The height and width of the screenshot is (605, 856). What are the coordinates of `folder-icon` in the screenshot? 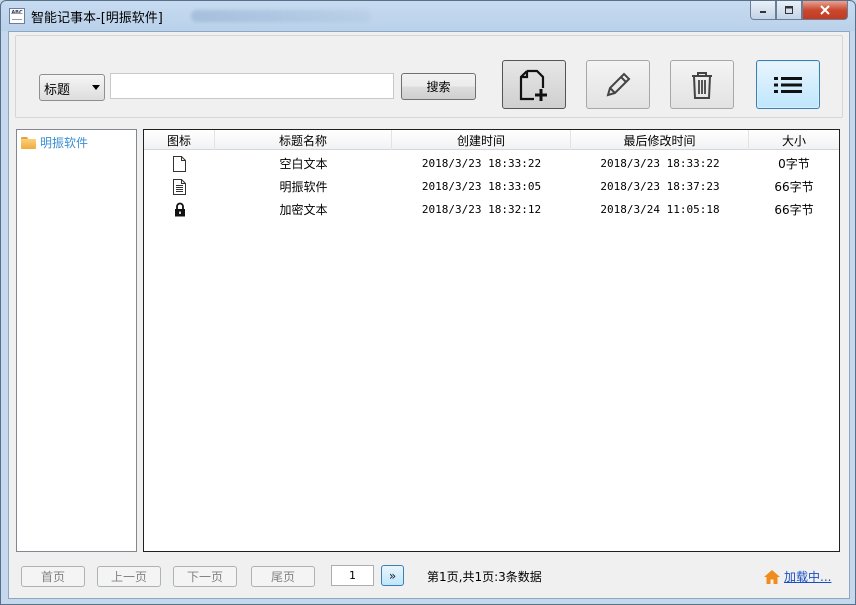 It's located at (28, 142).